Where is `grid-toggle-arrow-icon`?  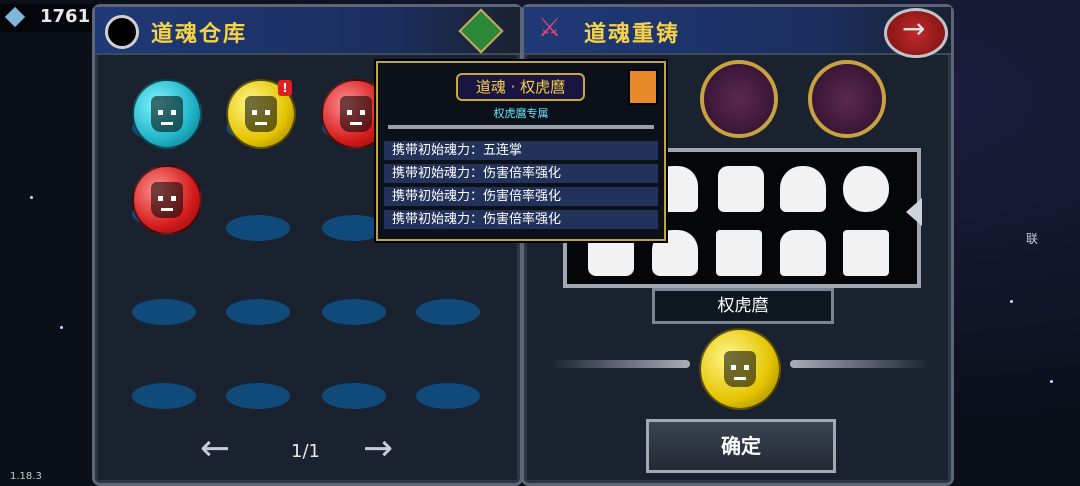
grid-toggle-arrow-icon is located at coordinates (914, 212).